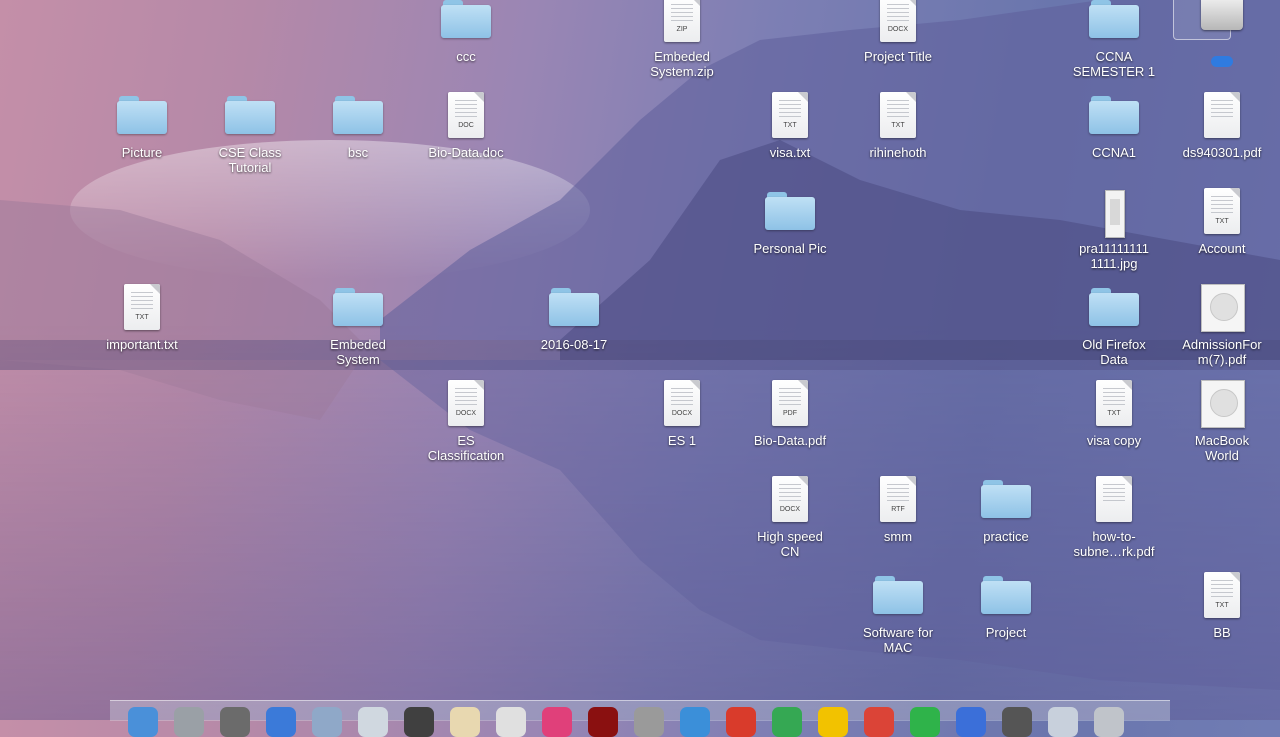  I want to click on desktop-icon-date-folder: 2016-08-17, so click(574, 318).